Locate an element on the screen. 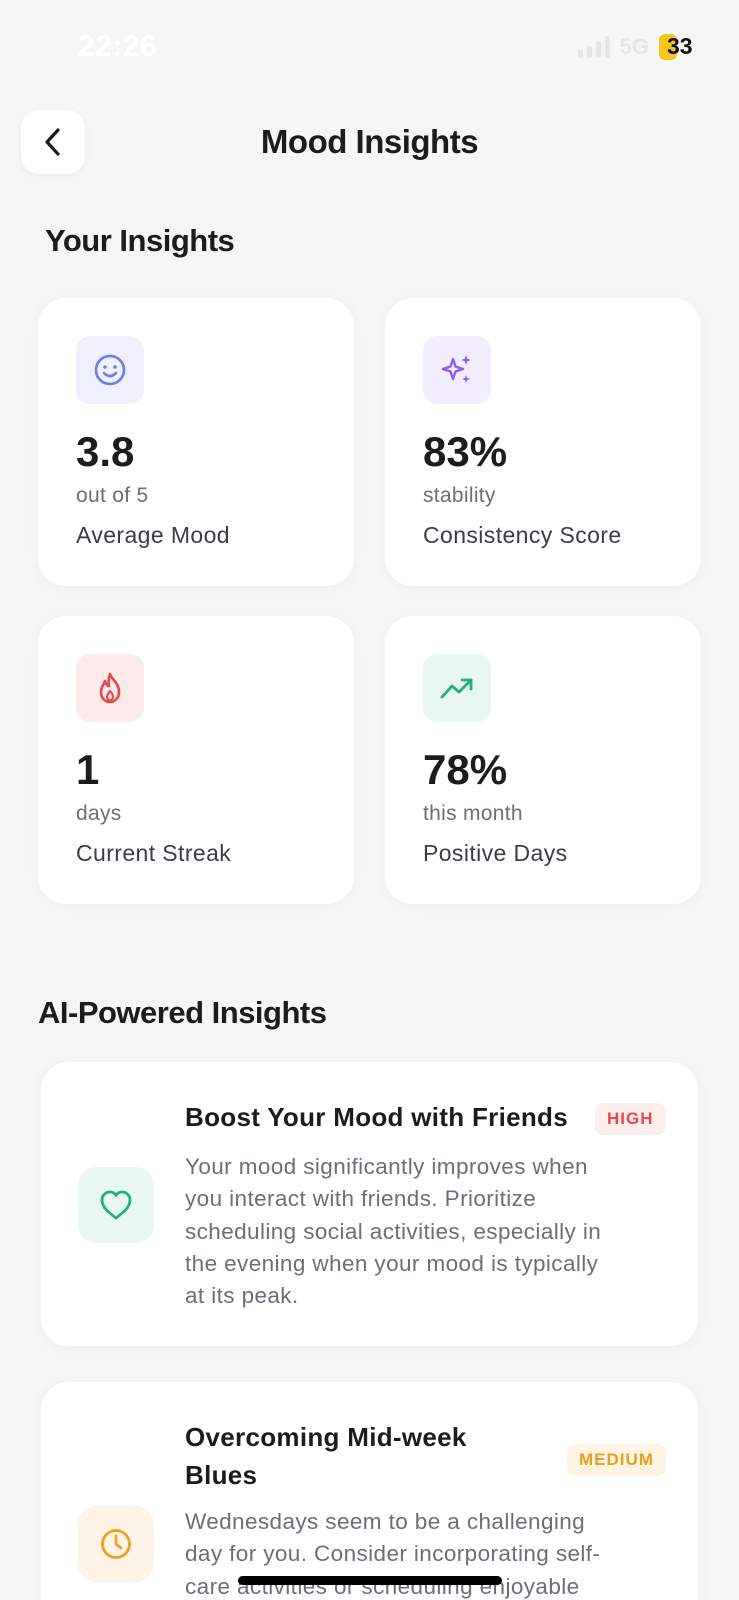  stat-value: 1 is located at coordinates (88, 769).